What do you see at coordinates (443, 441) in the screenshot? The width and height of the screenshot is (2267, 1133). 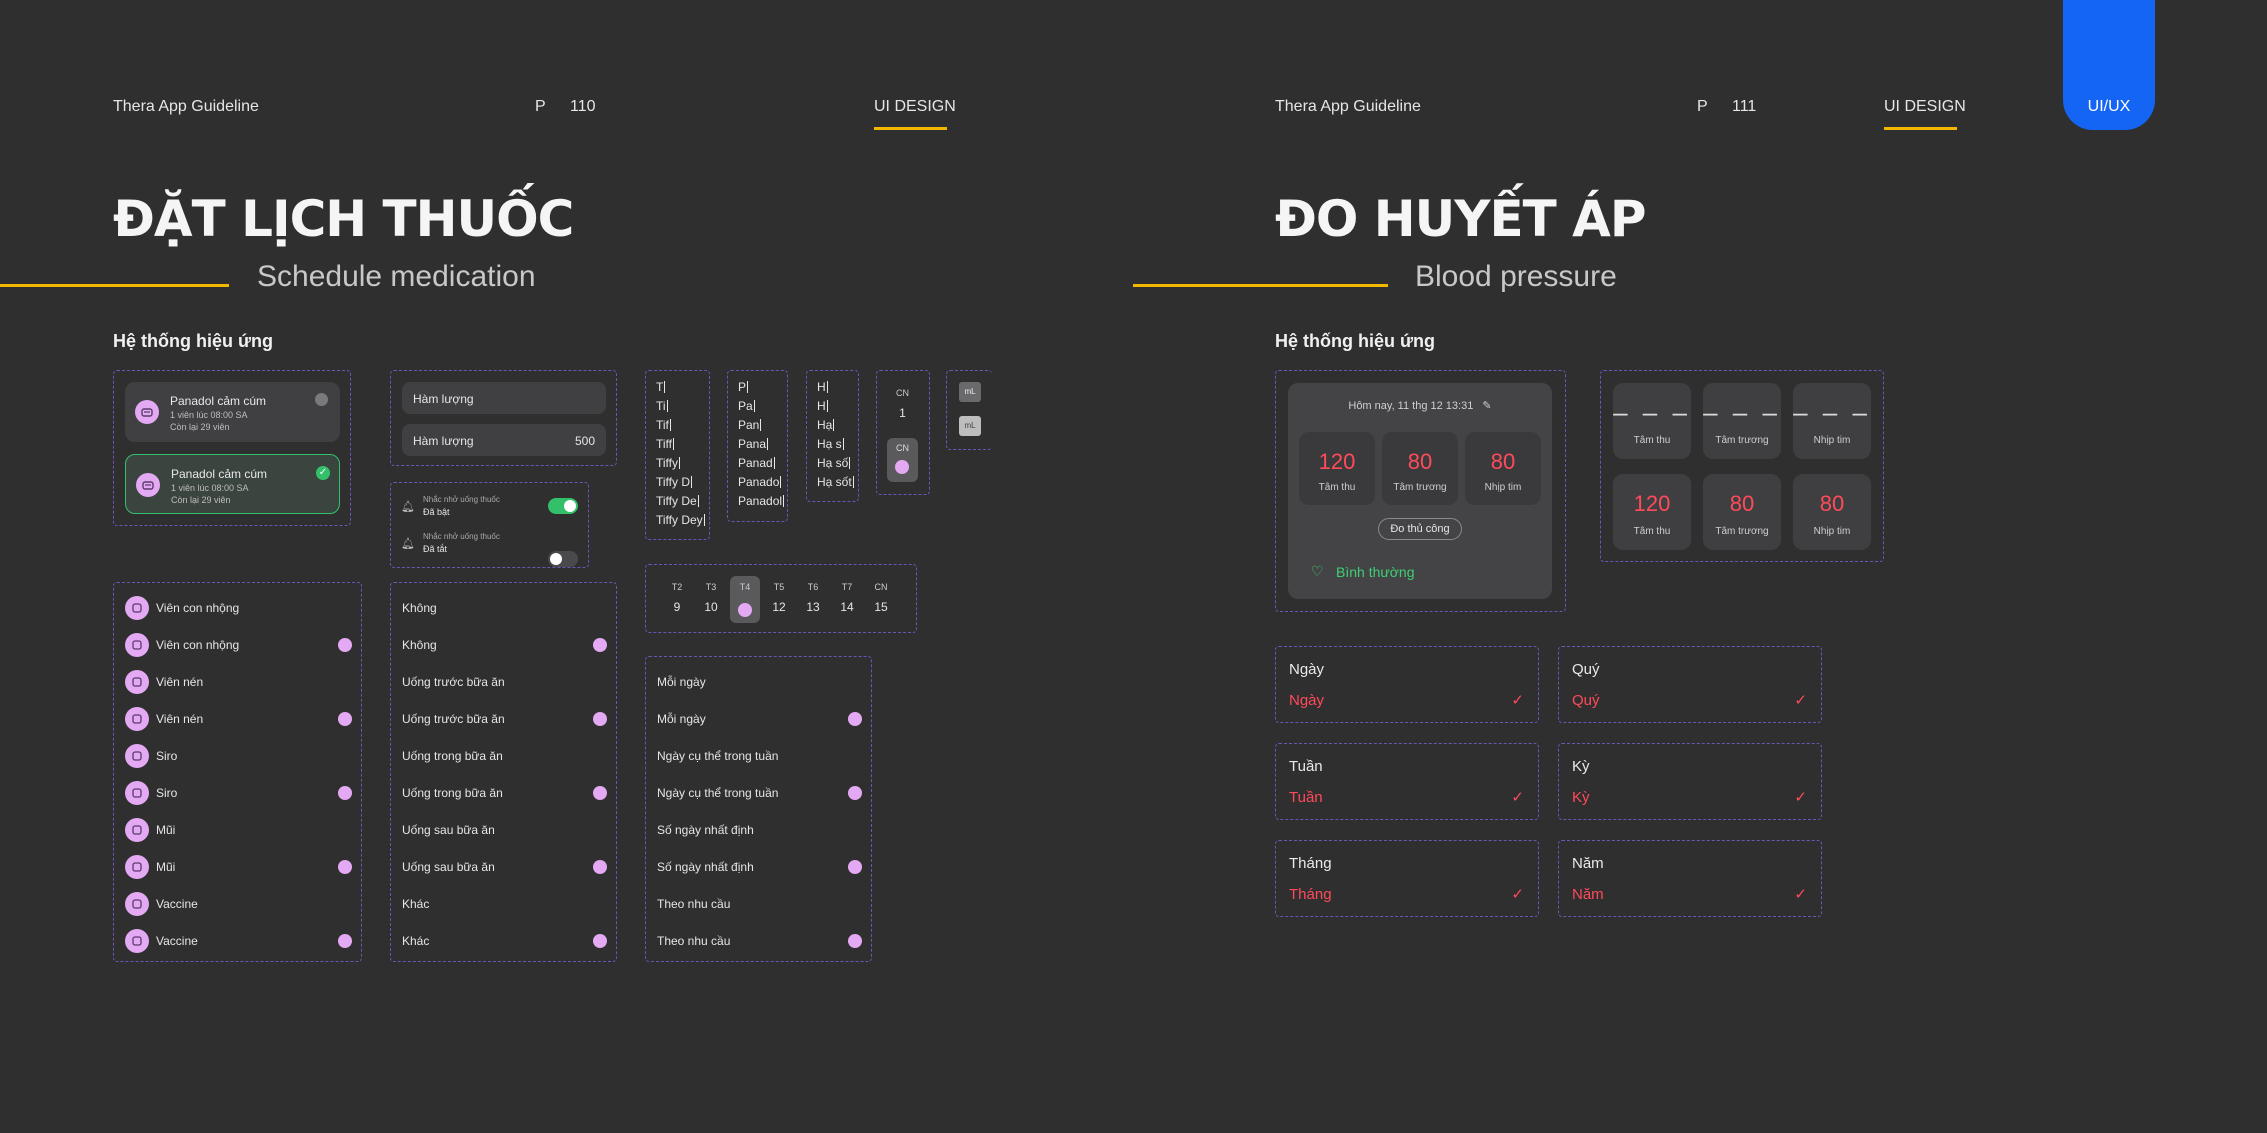 I see `dosage-label: Hàm lượng` at bounding box center [443, 441].